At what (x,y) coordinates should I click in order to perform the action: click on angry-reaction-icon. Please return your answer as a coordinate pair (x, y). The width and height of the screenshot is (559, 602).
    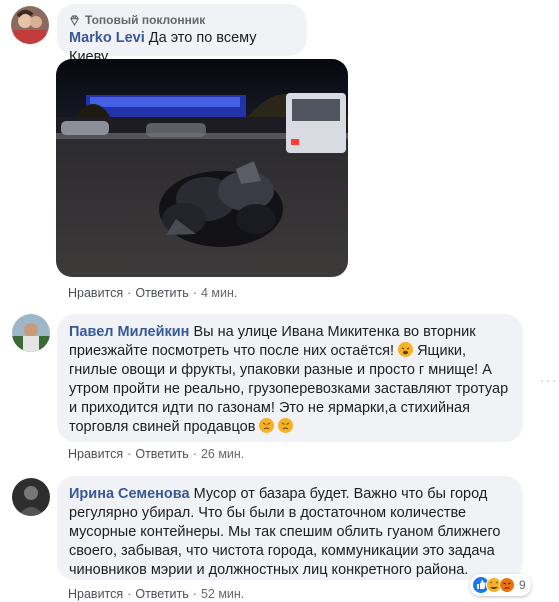
    Looking at the image, I should click on (507, 585).